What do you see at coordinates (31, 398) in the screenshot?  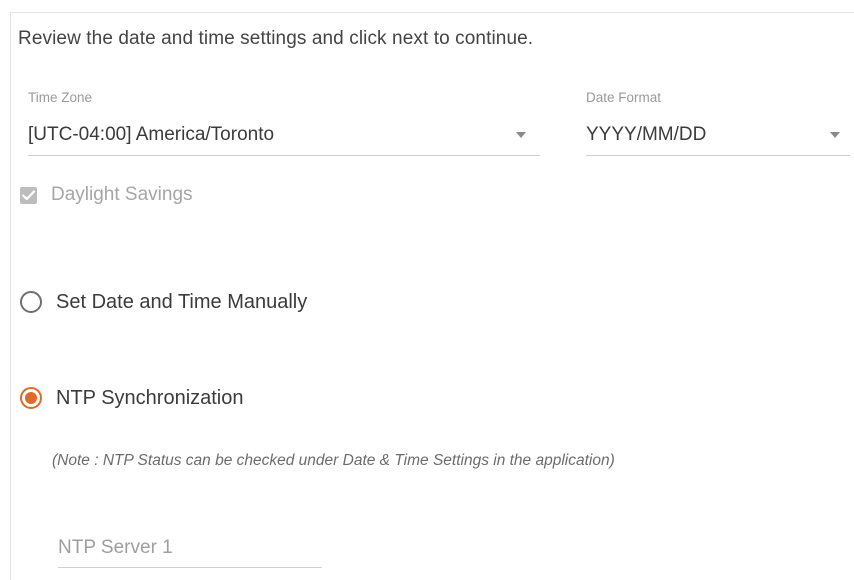 I see `radio-button-selected` at bounding box center [31, 398].